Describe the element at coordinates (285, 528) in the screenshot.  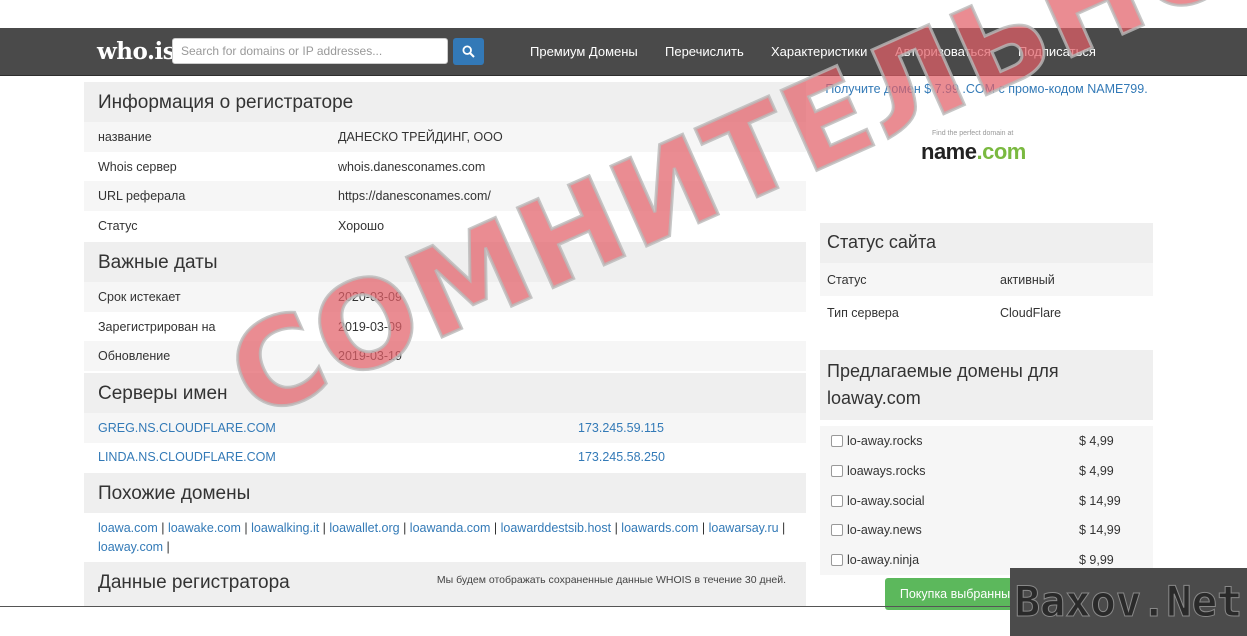
I see `similar-domain-link: loawalking.it` at that location.